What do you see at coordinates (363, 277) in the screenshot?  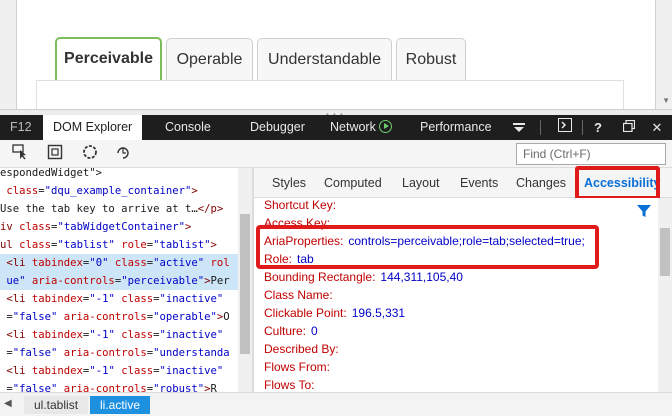 I see `property-row: Bounding Rectangle: 144,311,105,40` at bounding box center [363, 277].